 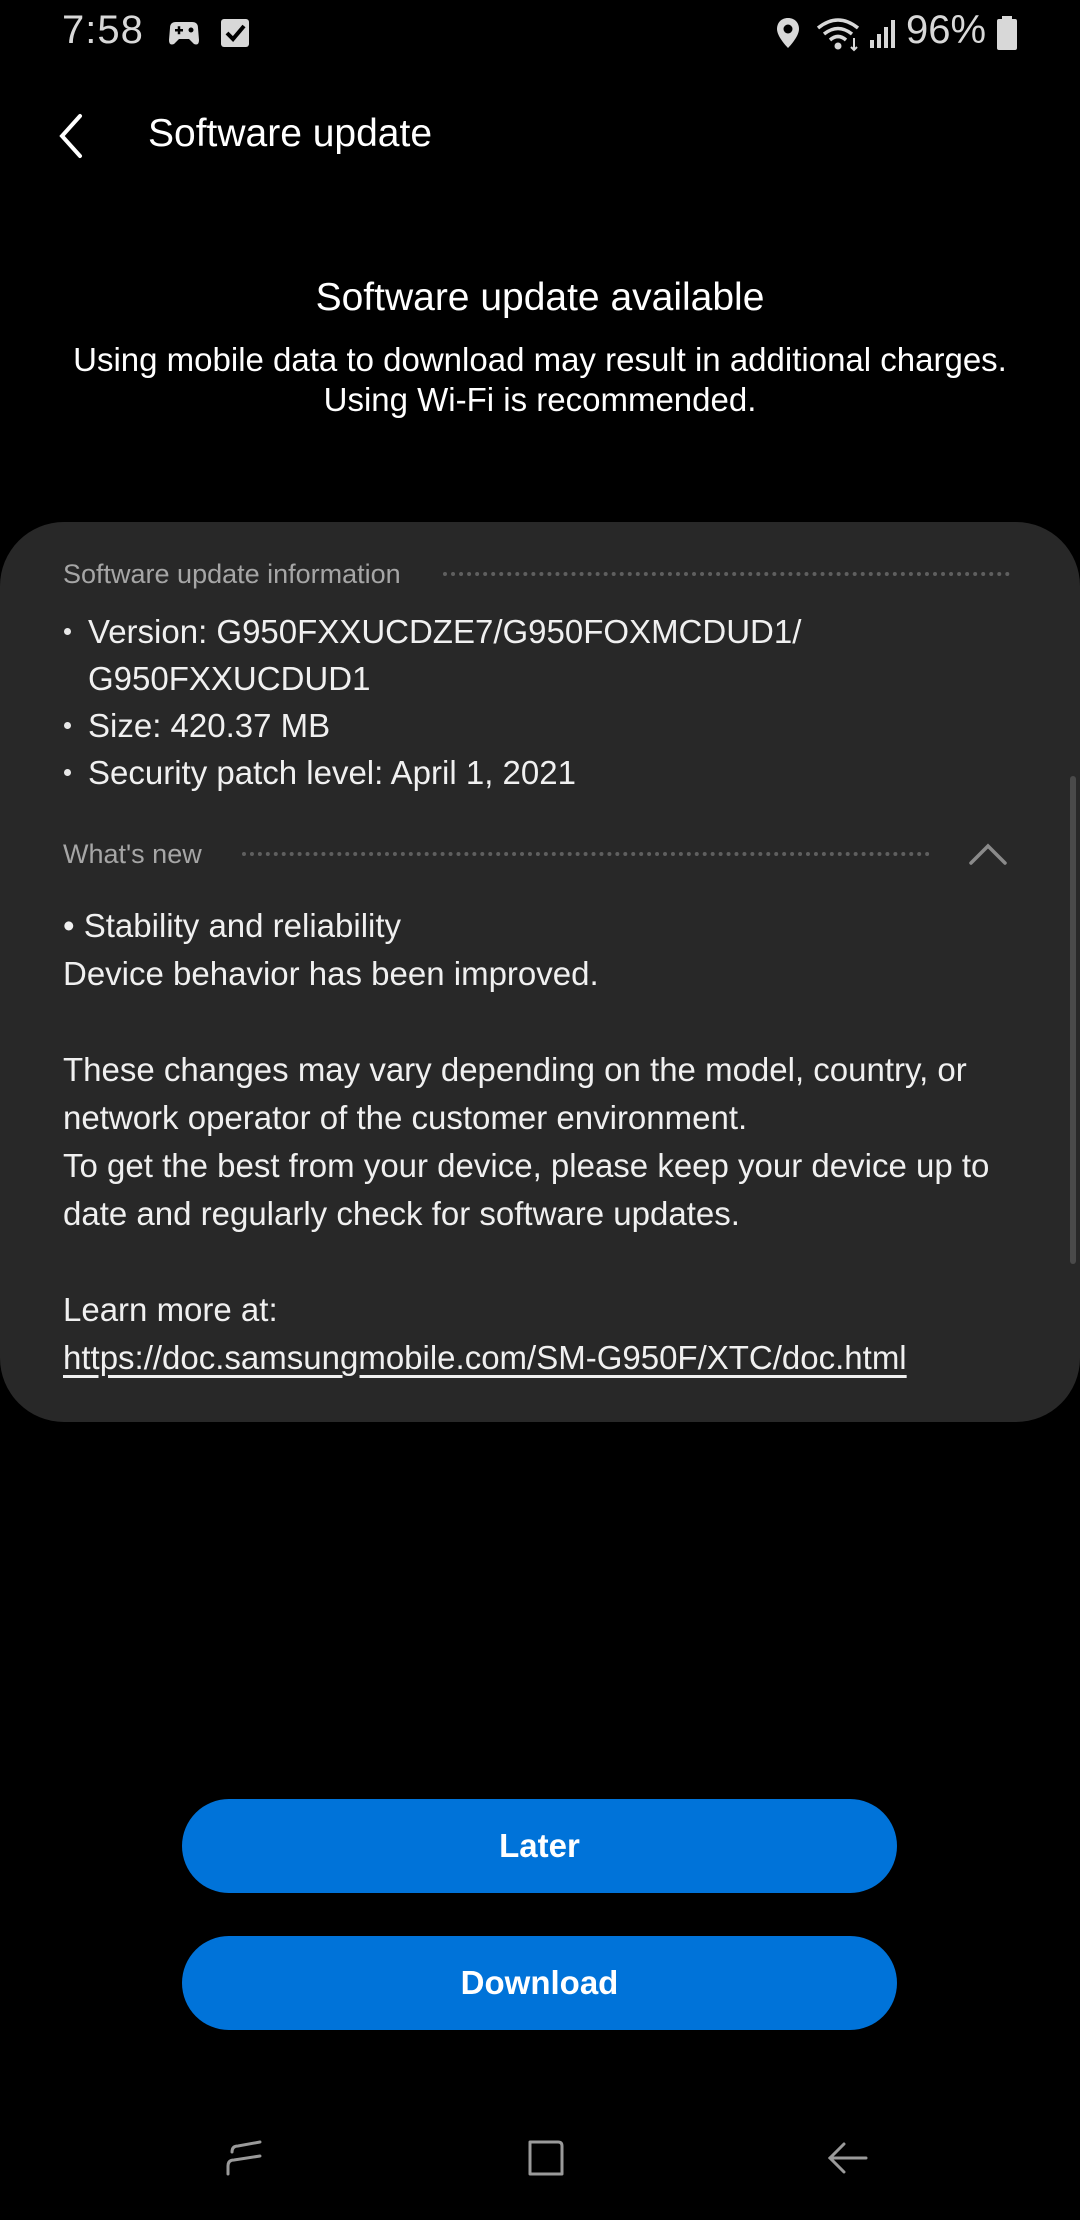 I want to click on whats-new-bullet: • Stability and reliability, so click(x=232, y=925).